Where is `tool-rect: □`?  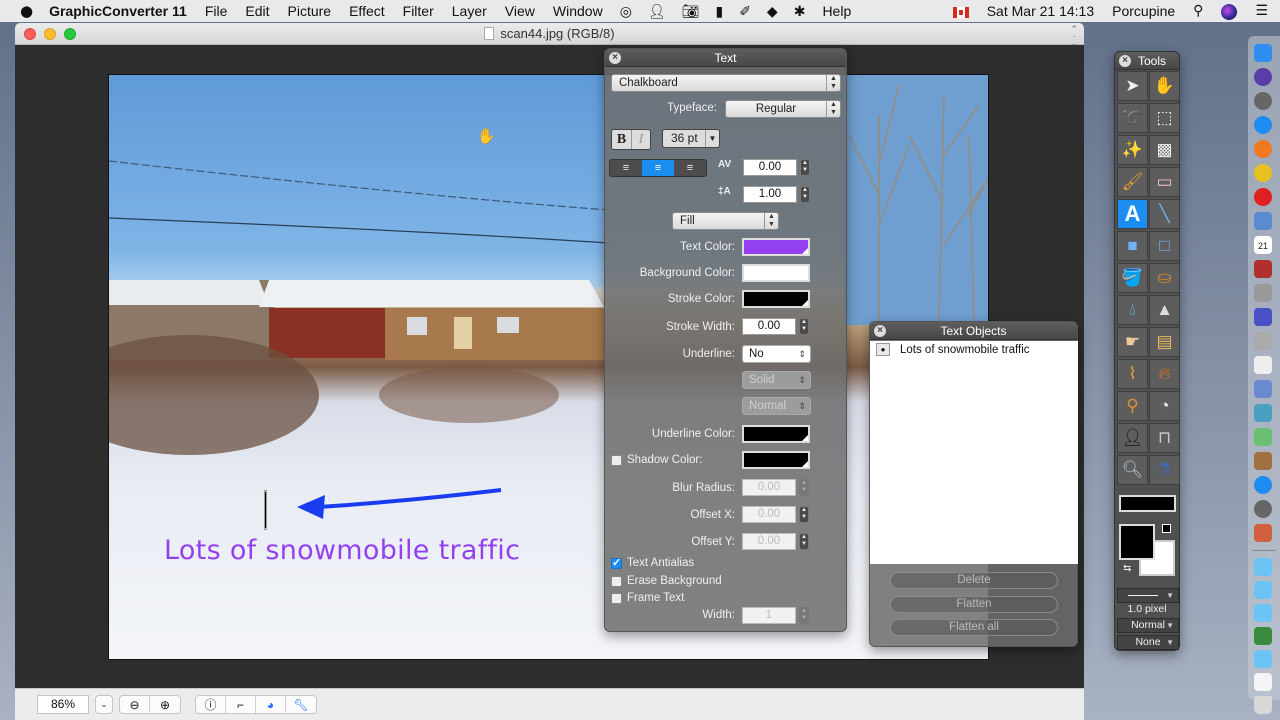
tool-rect: □ is located at coordinates (1164, 246).